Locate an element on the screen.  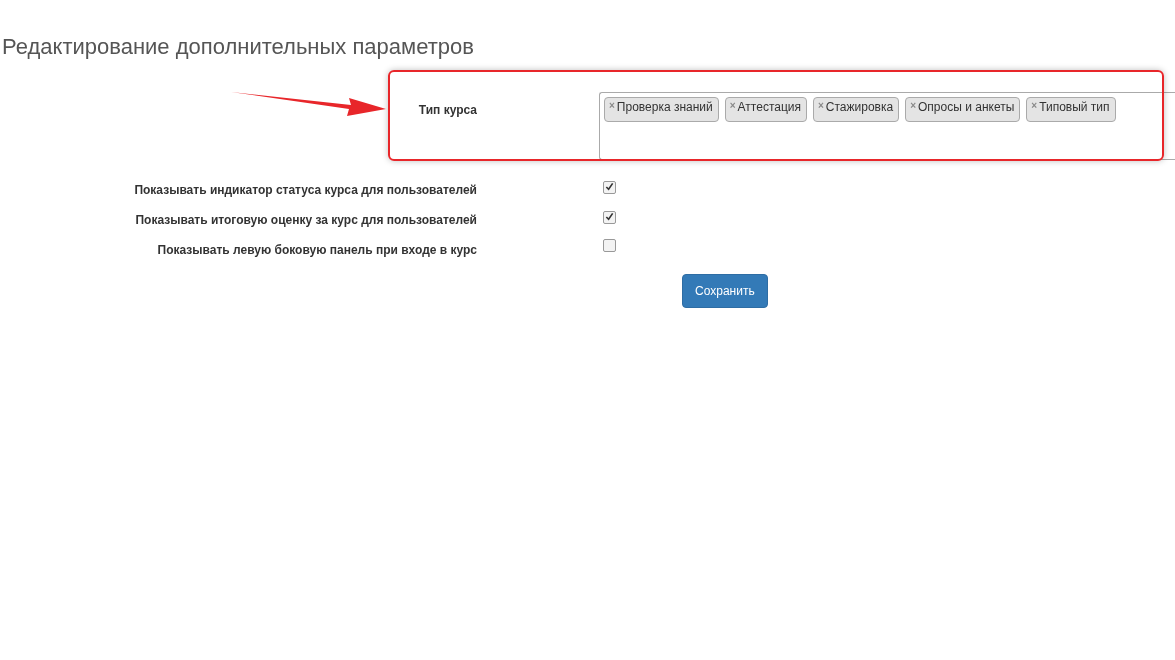
save-button: Сохранить is located at coordinates (725, 291).